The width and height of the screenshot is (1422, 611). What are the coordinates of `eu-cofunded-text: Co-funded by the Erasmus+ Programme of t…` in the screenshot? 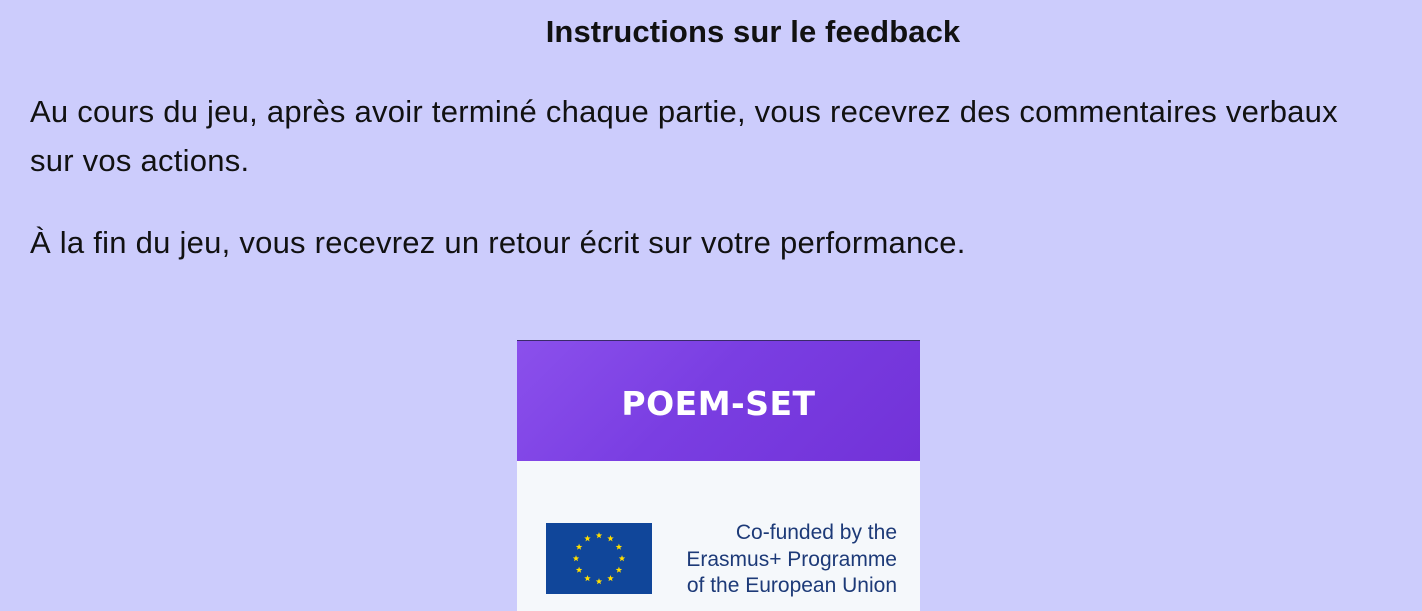 It's located at (791, 560).